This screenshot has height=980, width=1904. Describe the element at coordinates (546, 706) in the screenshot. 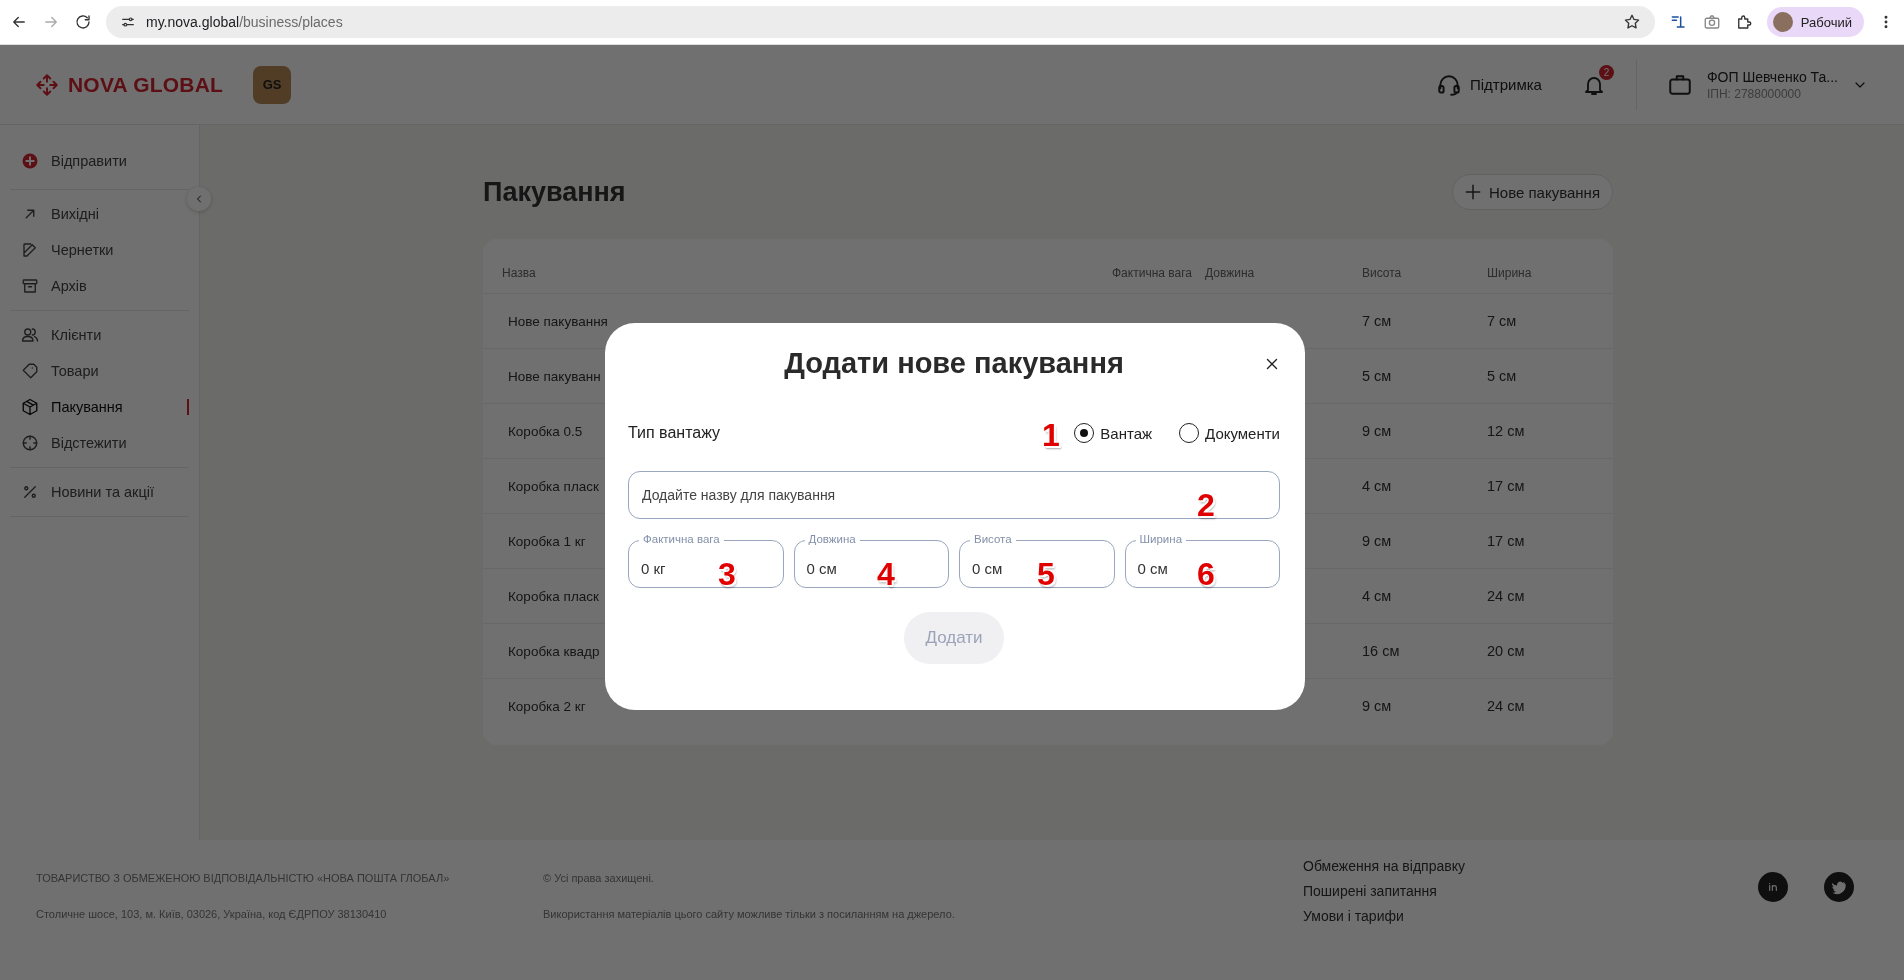

I see `table-cell-text: Коробка 2 кг` at that location.